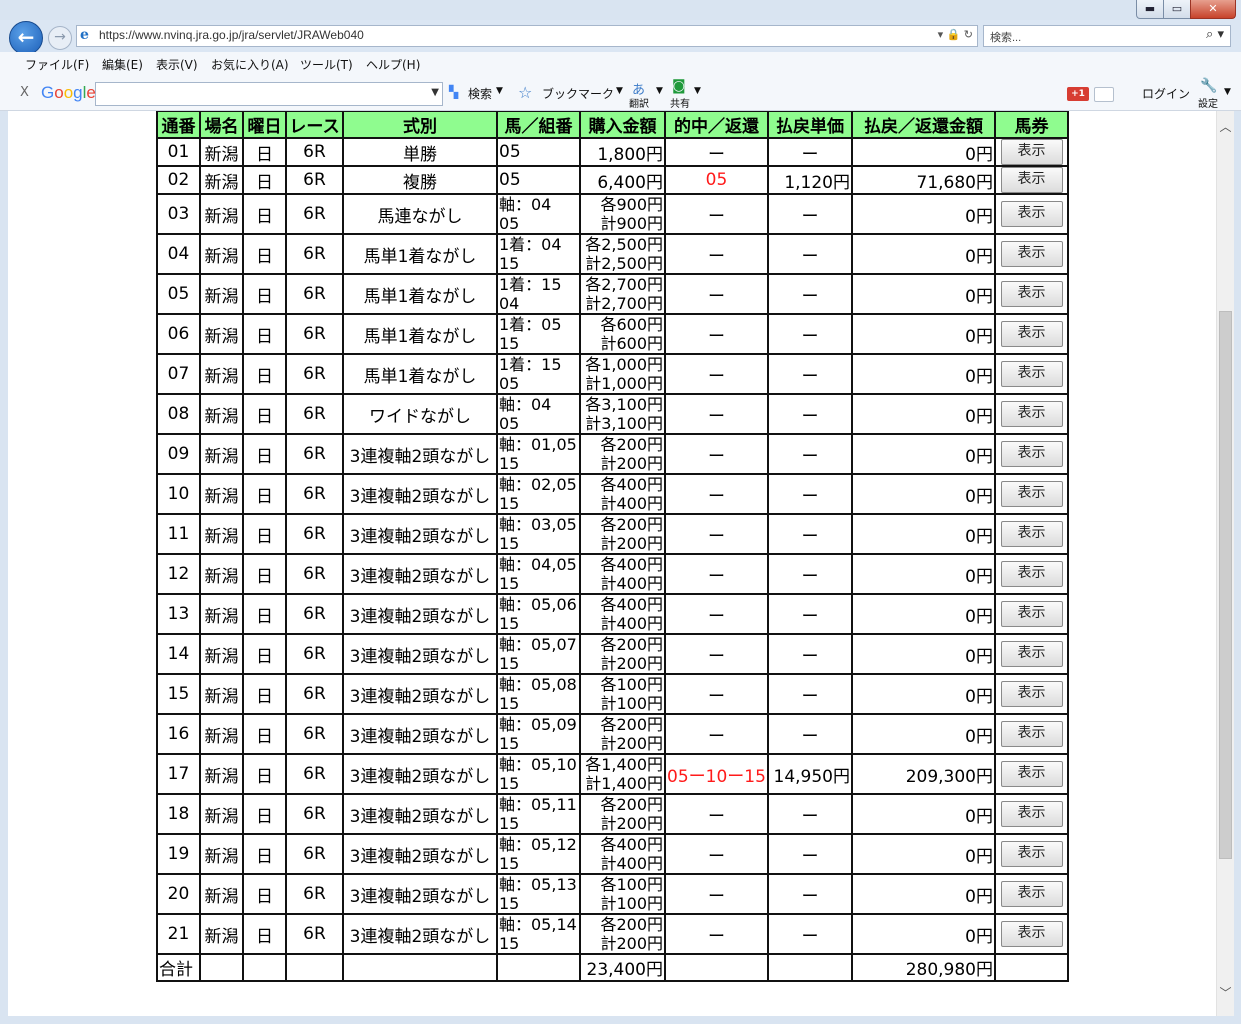 Image resolution: width=1241 pixels, height=1024 pixels. I want to click on scroll-up-icon: ︿, so click(1225, 127).